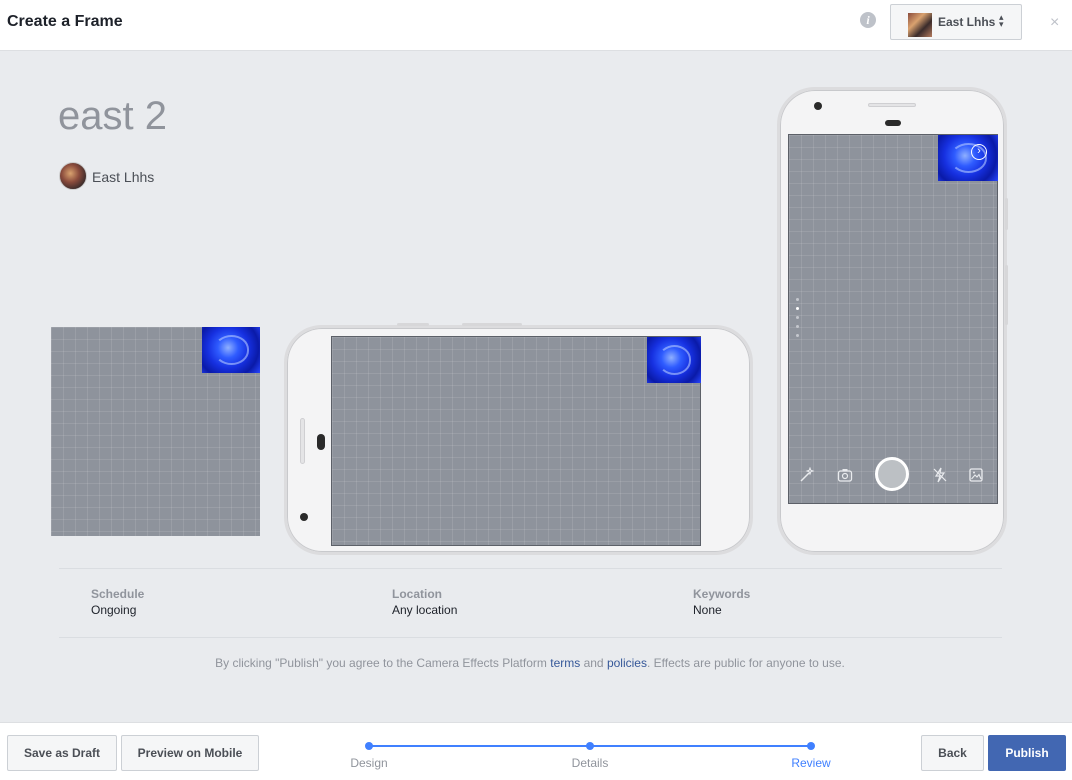 The image size is (1072, 780). Describe the element at coordinates (1054, 23) in the screenshot. I see `close-icon: ×` at that location.